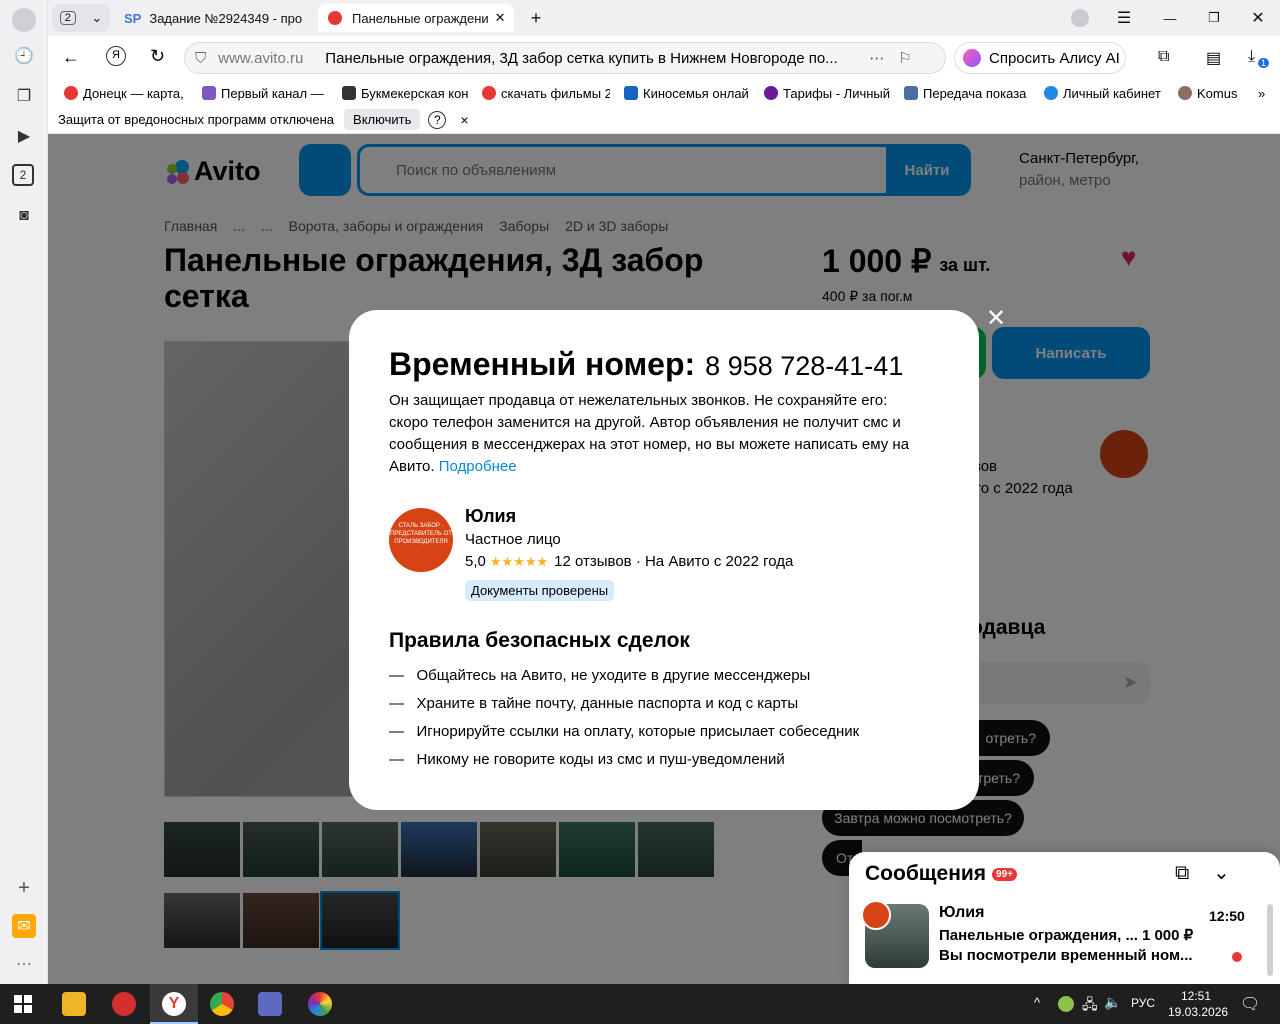  Describe the element at coordinates (1264, 63) in the screenshot. I see `downloads-badge: 1` at that location.